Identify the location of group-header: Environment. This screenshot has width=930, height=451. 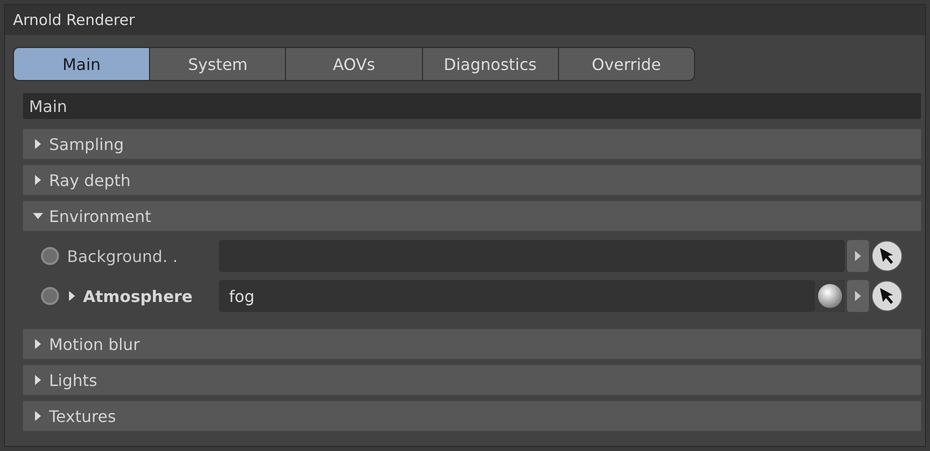
(472, 216).